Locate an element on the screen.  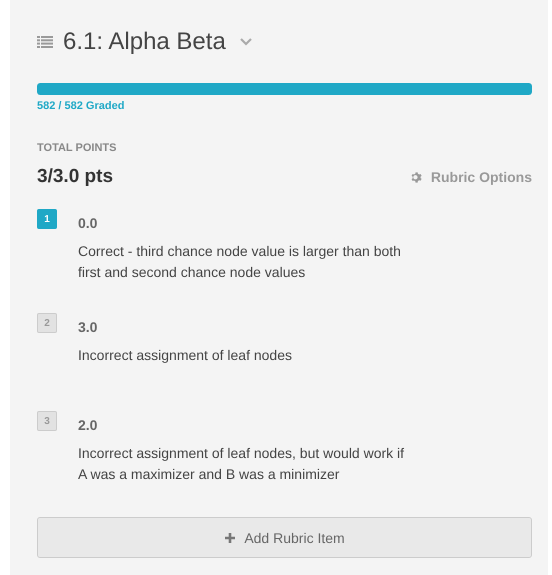
total-points-label: TOTAL POINTS is located at coordinates (77, 148).